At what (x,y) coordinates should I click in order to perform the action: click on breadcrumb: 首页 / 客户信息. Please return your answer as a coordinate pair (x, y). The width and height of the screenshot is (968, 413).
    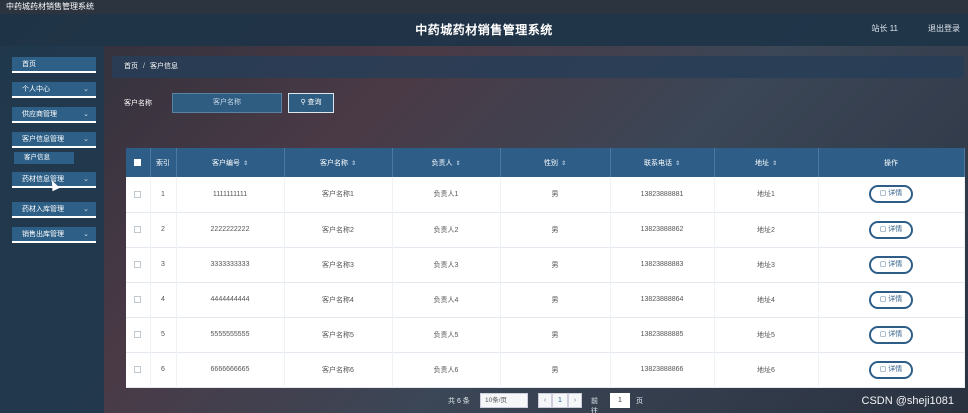
    Looking at the image, I should click on (538, 67).